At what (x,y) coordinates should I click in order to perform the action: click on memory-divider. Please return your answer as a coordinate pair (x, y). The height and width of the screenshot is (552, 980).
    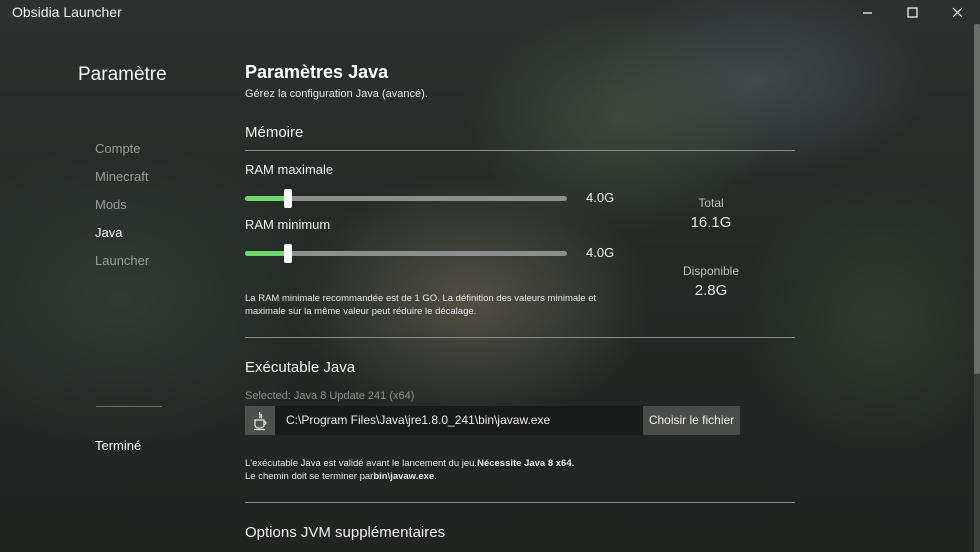
    Looking at the image, I should click on (520, 150).